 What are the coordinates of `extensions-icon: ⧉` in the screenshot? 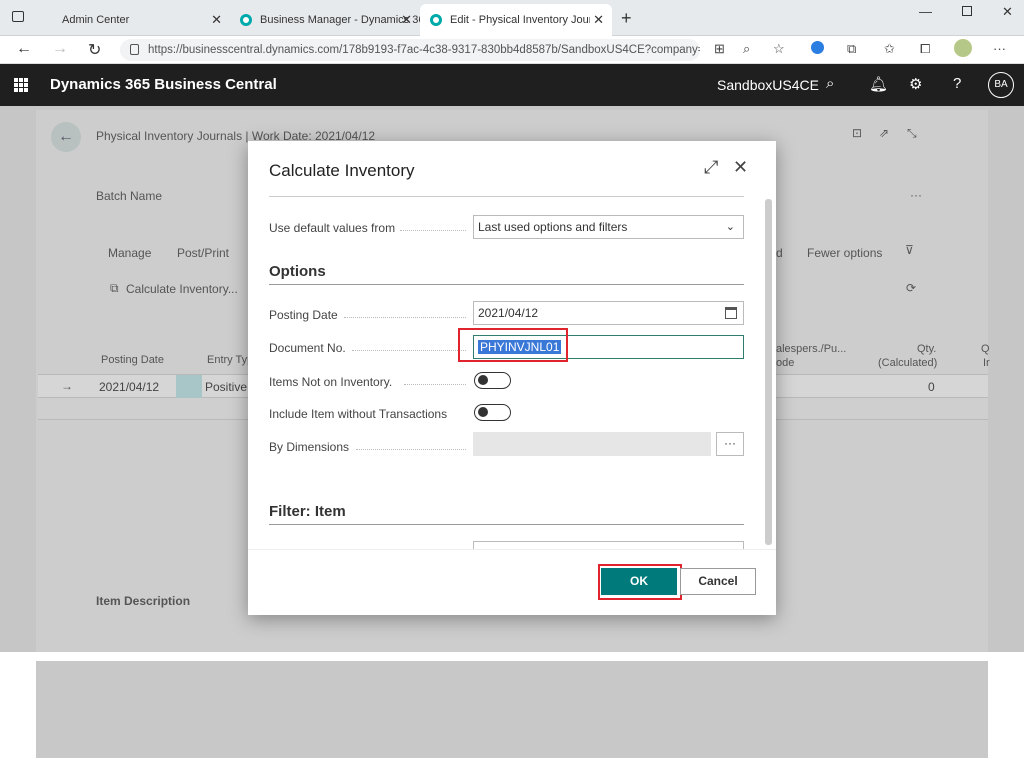 It's located at (851, 49).